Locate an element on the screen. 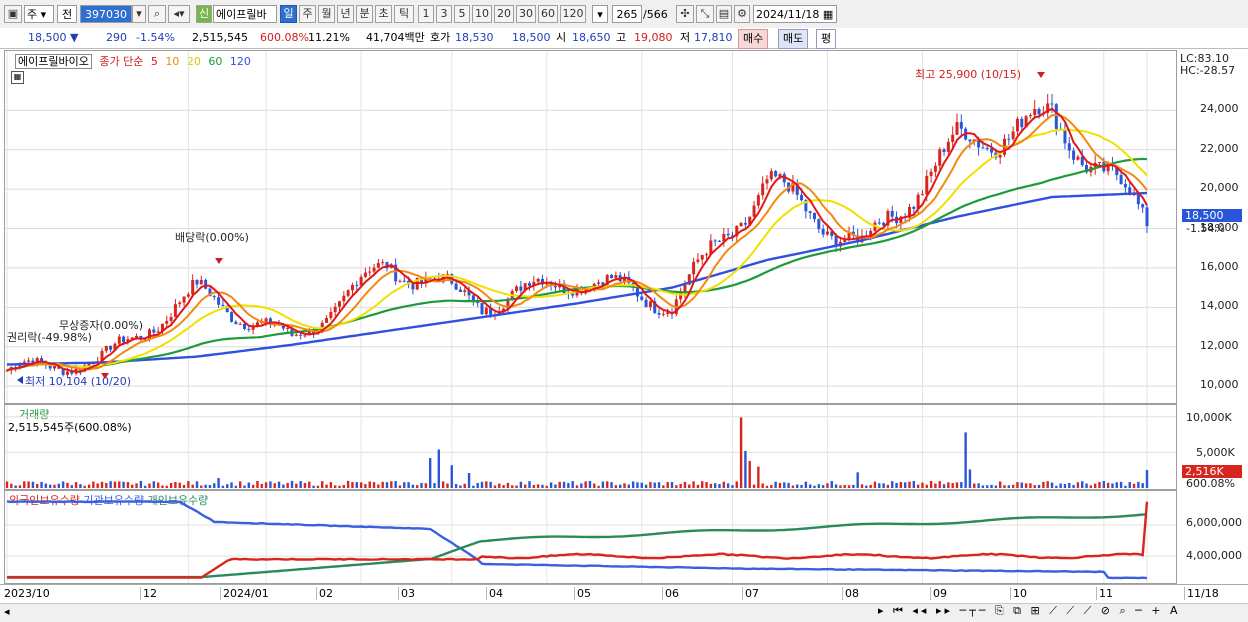  tab-second: 초 is located at coordinates (383, 14).